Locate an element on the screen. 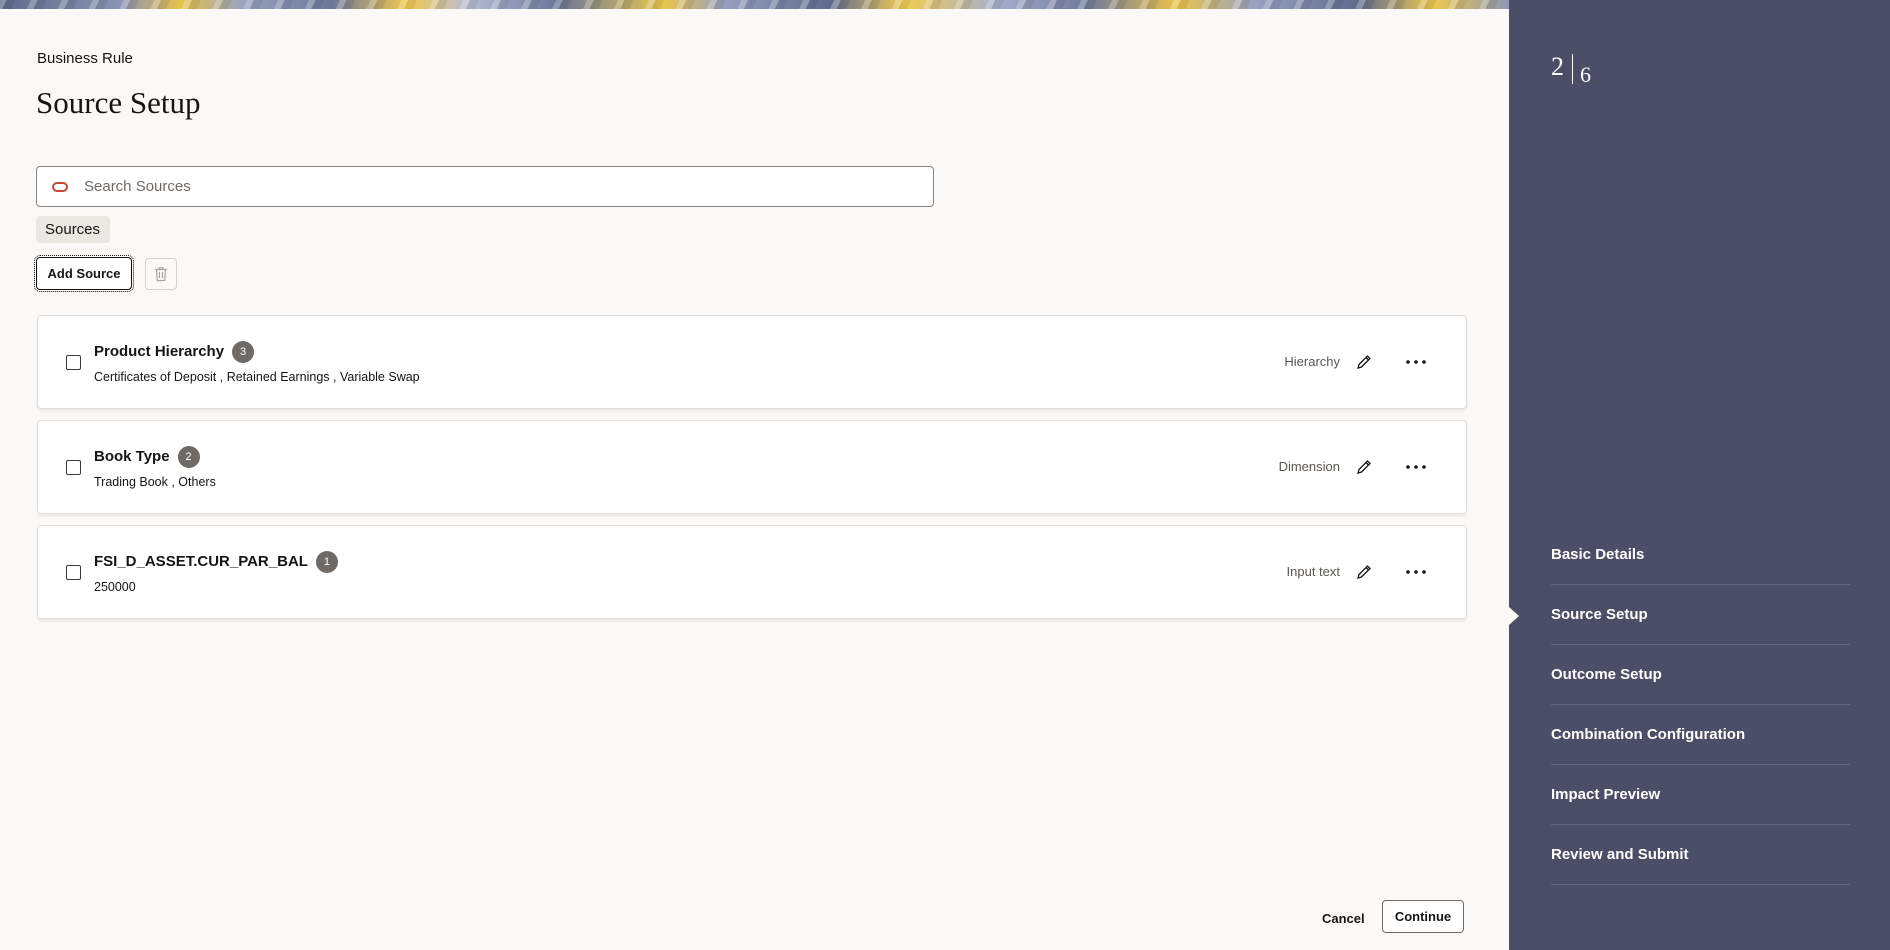 The width and height of the screenshot is (1890, 950). oracle-icon is located at coordinates (60, 186).